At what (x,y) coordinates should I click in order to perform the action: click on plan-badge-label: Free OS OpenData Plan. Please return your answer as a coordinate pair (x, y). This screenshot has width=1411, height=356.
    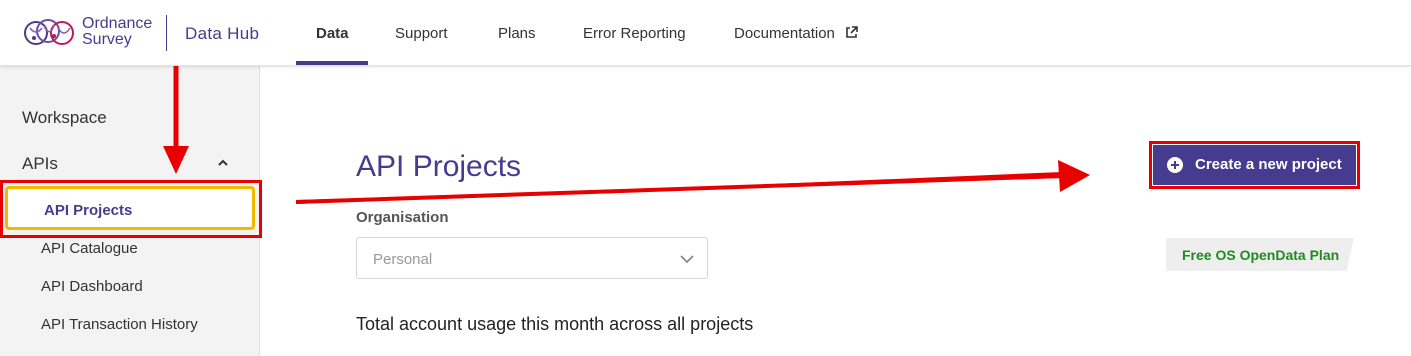
    Looking at the image, I should click on (1261, 255).